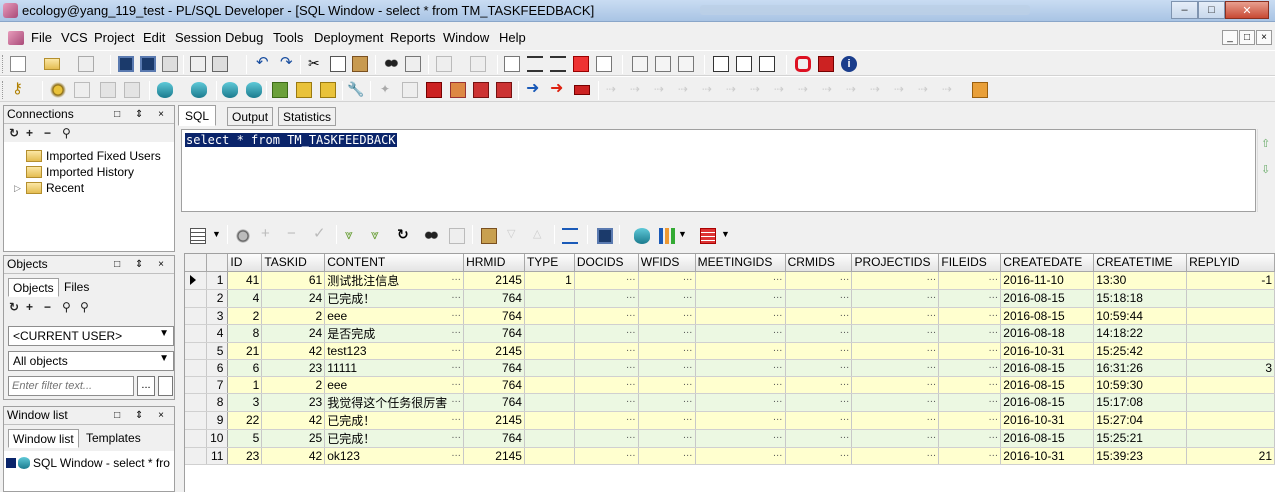  I want to click on grid-view-icon, so click(198, 236).